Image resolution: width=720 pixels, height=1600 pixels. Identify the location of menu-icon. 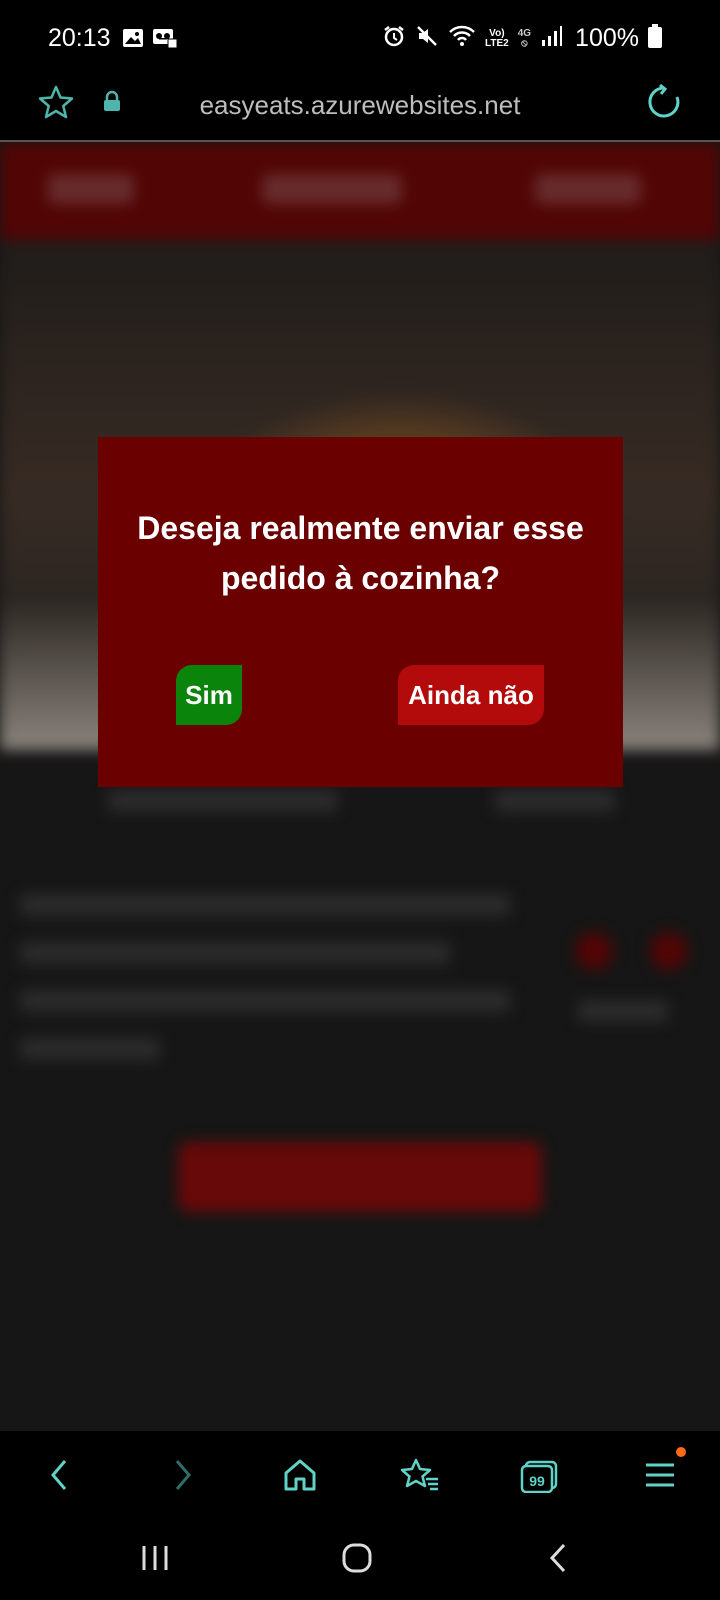
(662, 1472).